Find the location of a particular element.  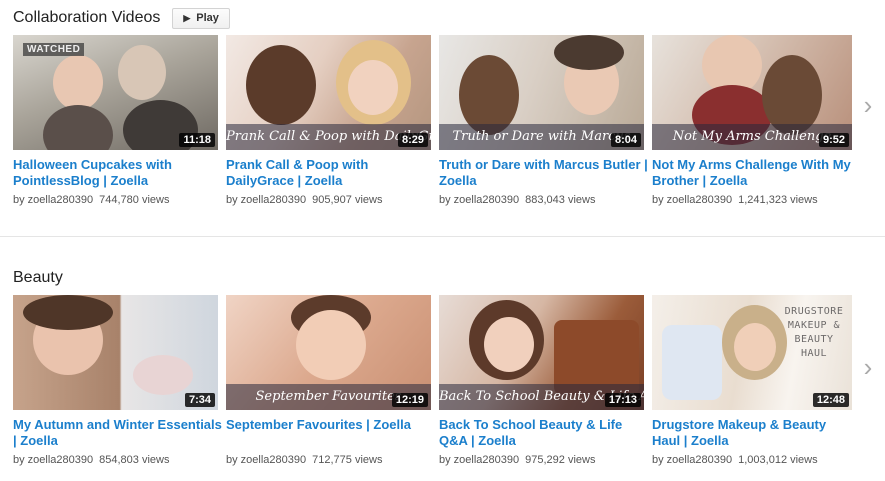

view-count: 1,003,012 views is located at coordinates (778, 460).